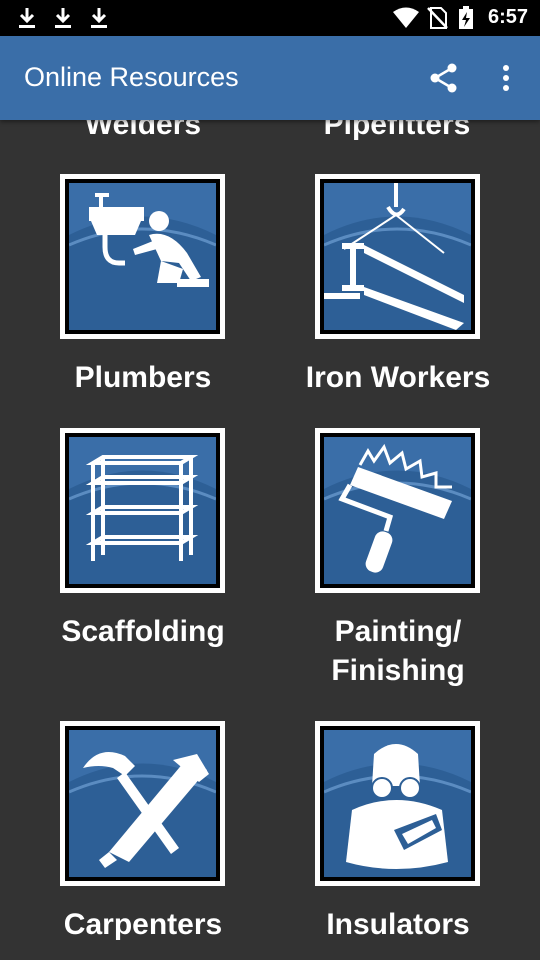 The width and height of the screenshot is (540, 960). I want to click on grid-item-label: Insulators, so click(398, 924).